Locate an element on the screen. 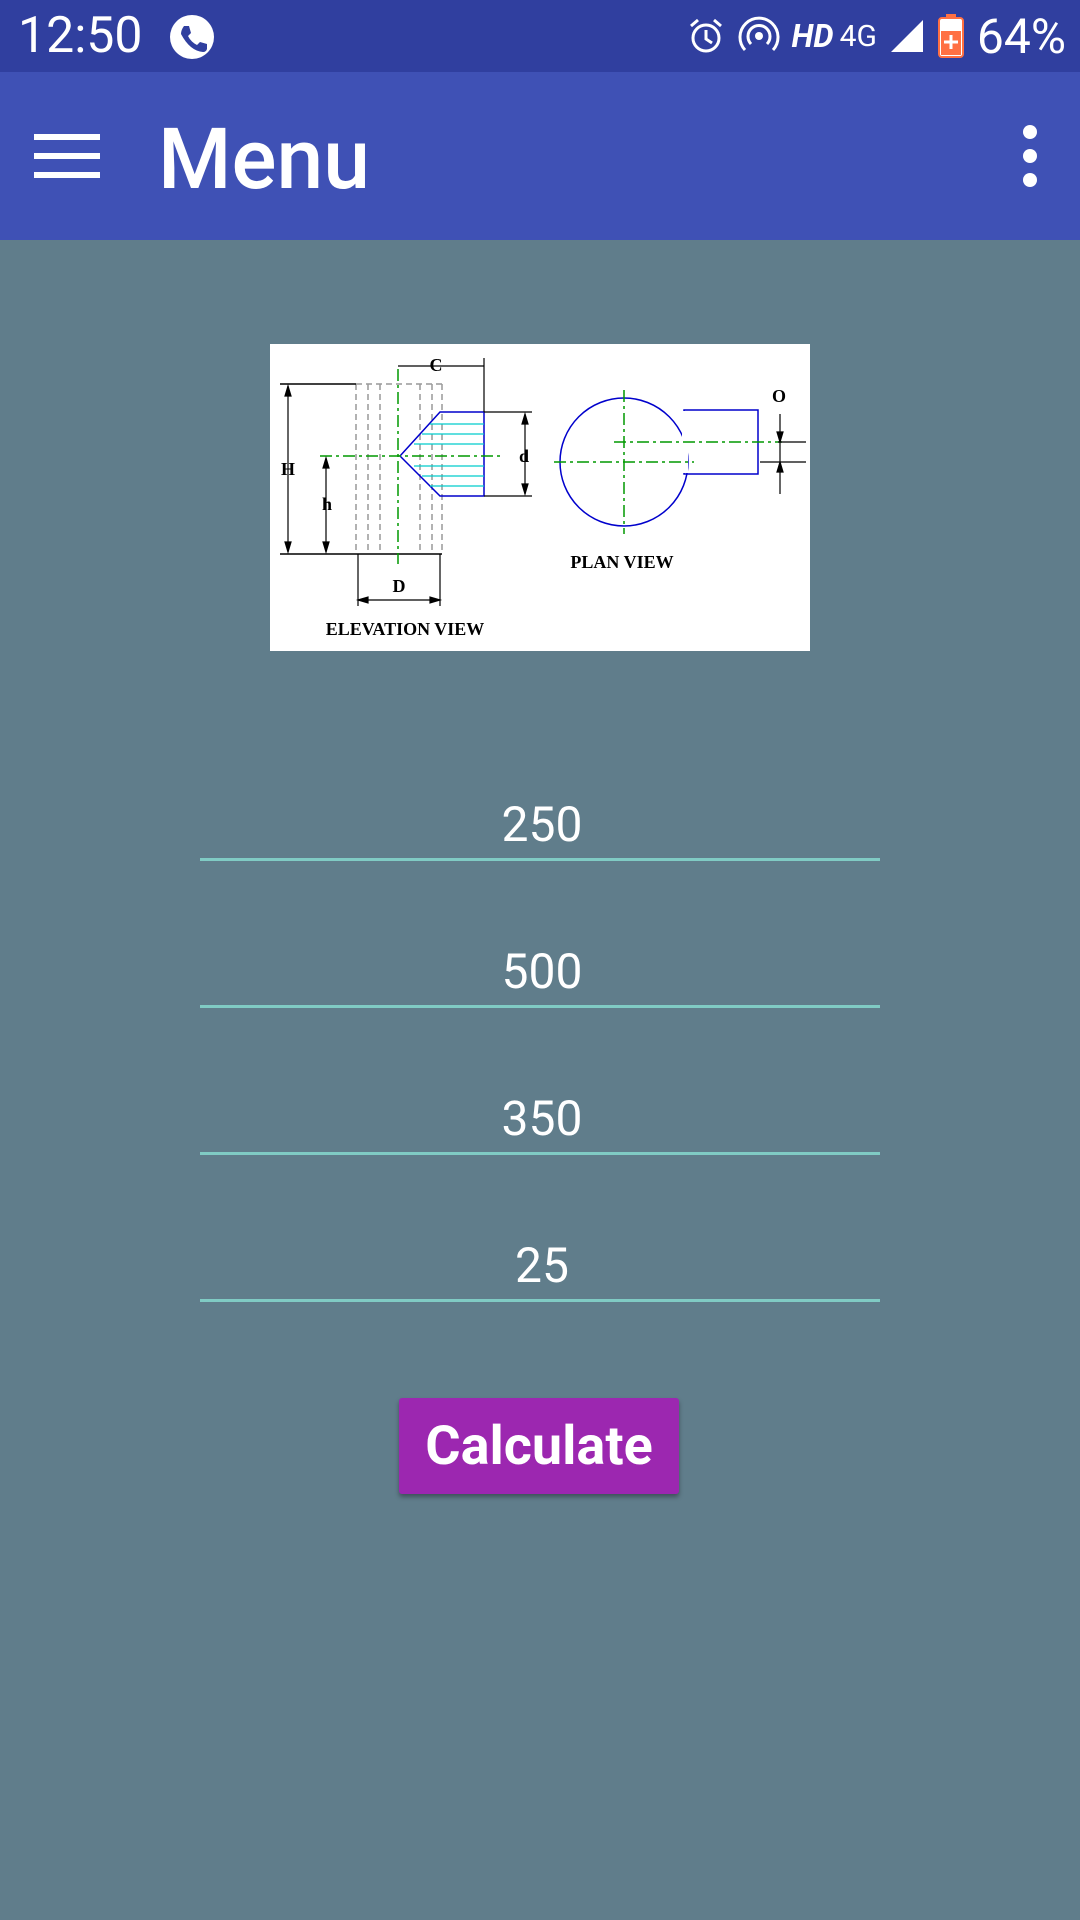 This screenshot has width=1080, height=1920. calculate-button: Calculate is located at coordinates (539, 1446).